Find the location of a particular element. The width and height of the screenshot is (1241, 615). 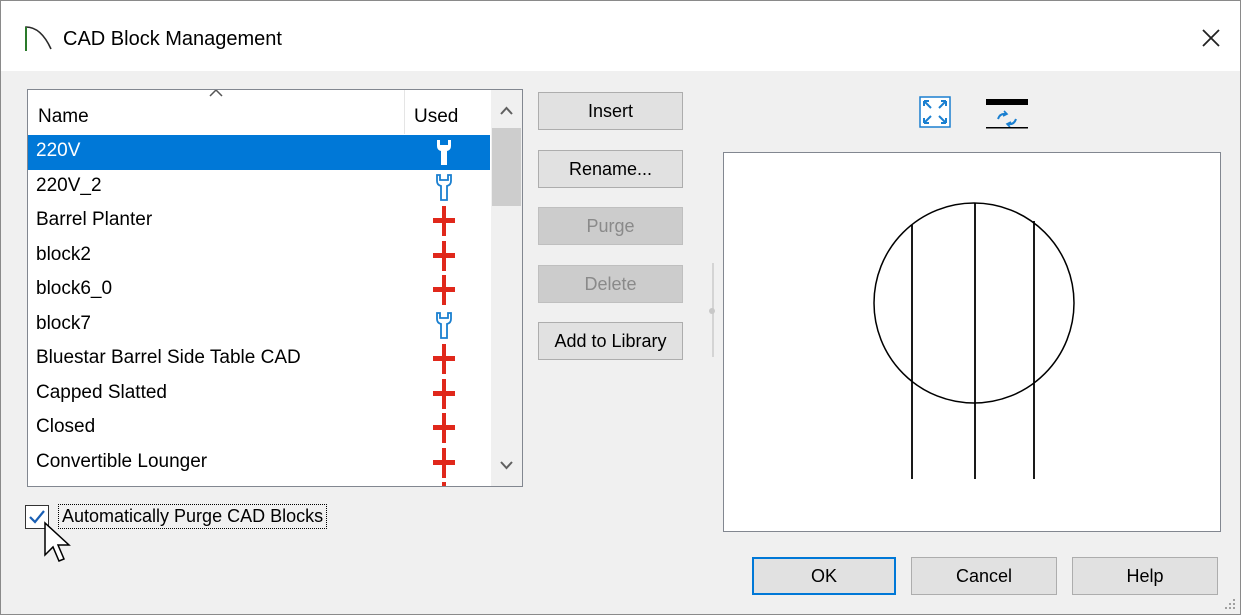

resize-grip-icon is located at coordinates (1229, 603).